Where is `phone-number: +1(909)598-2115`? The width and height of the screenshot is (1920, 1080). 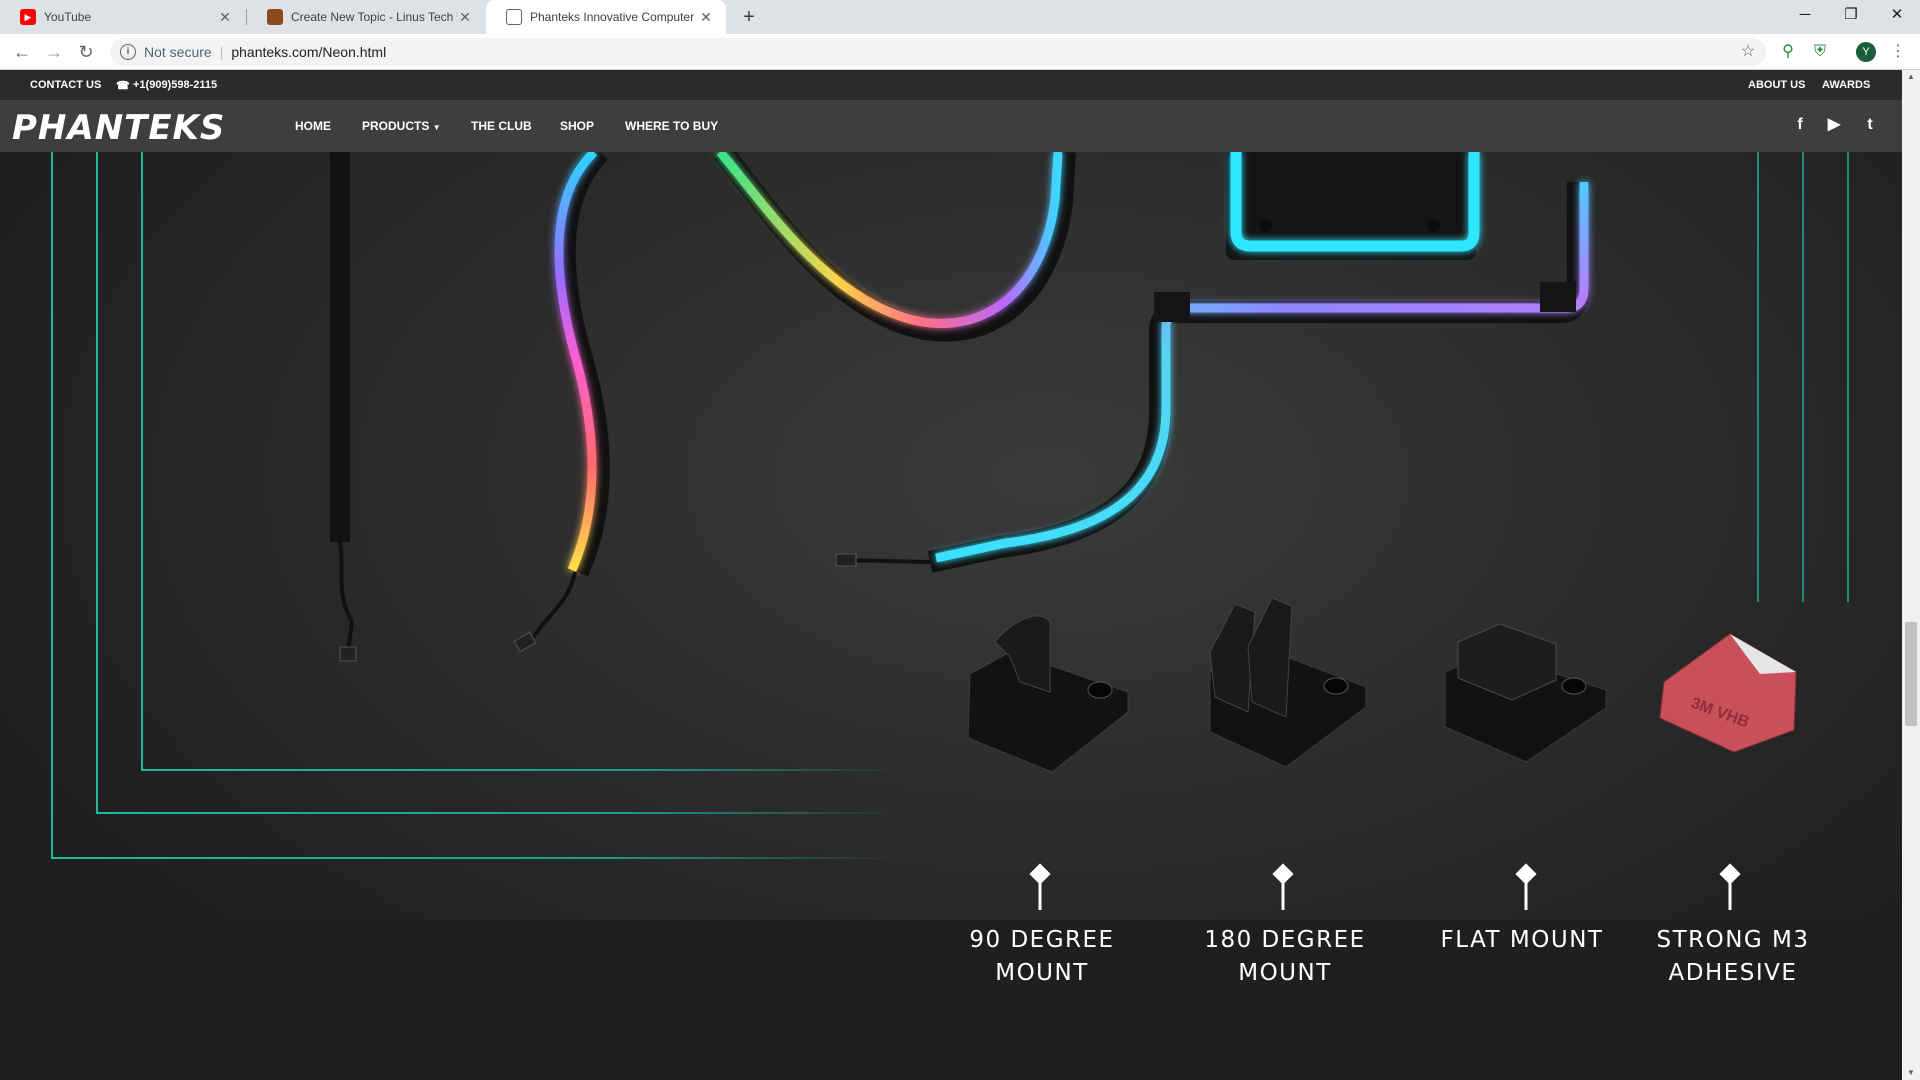 phone-number: +1(909)598-2115 is located at coordinates (175, 85).